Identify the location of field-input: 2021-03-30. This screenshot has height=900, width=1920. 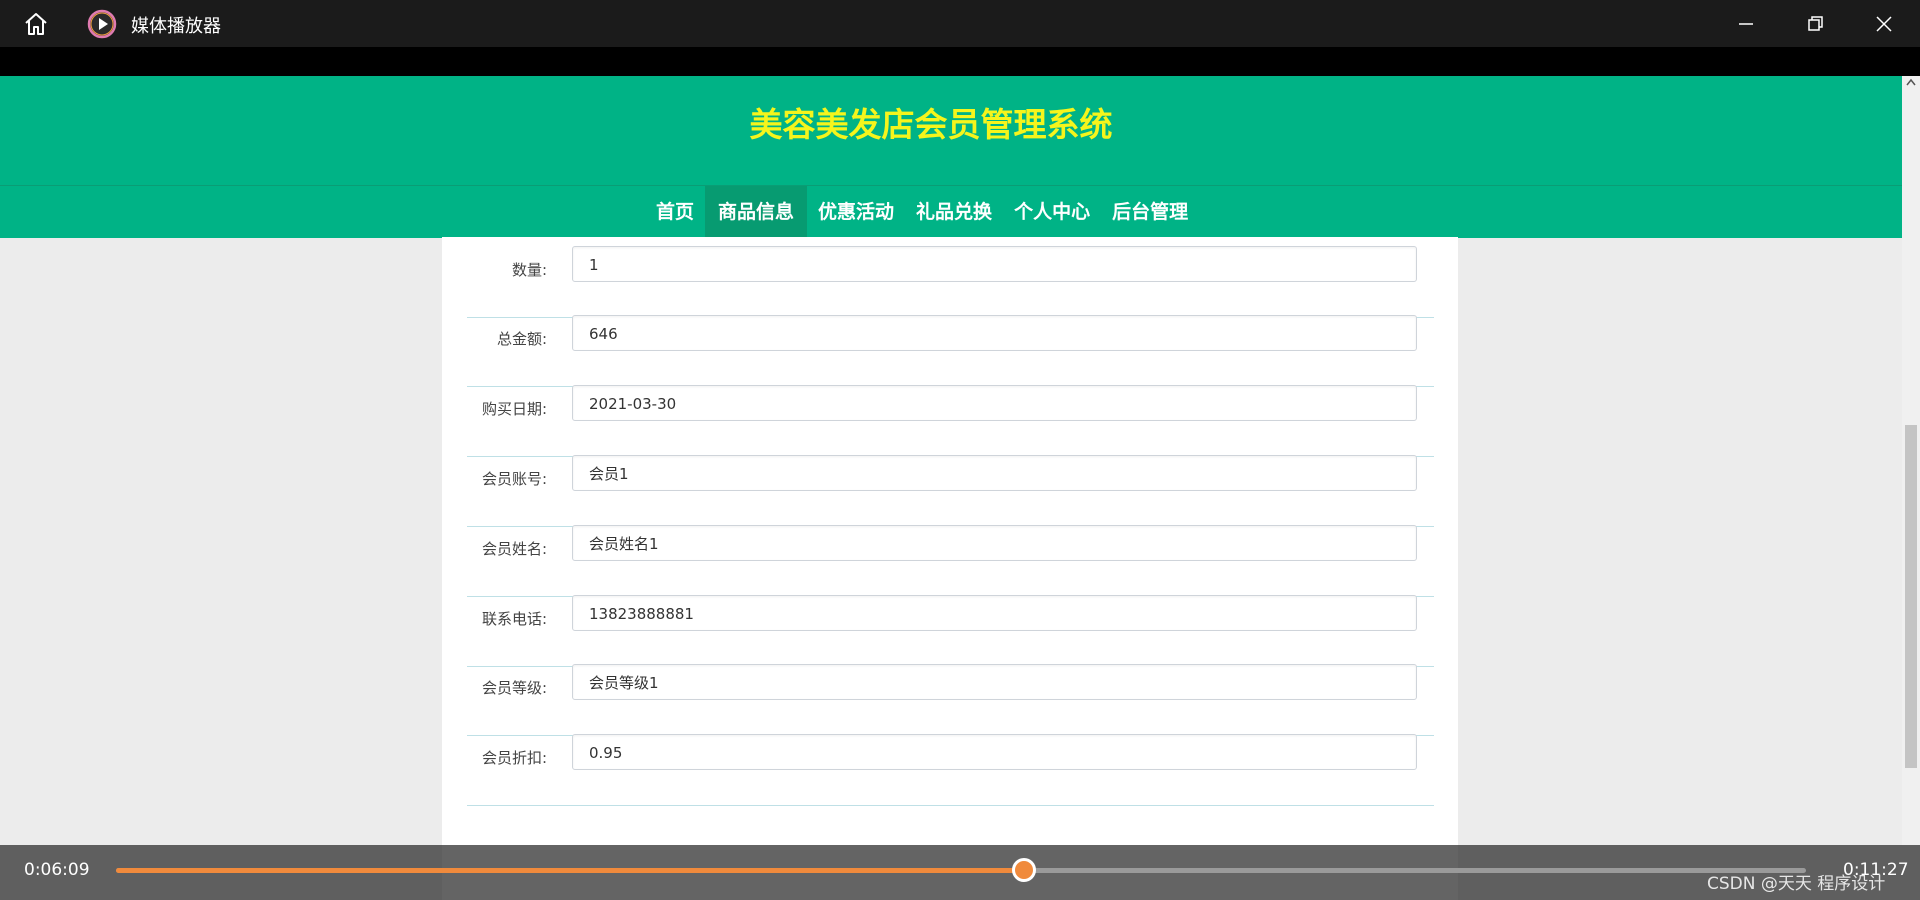
(994, 403).